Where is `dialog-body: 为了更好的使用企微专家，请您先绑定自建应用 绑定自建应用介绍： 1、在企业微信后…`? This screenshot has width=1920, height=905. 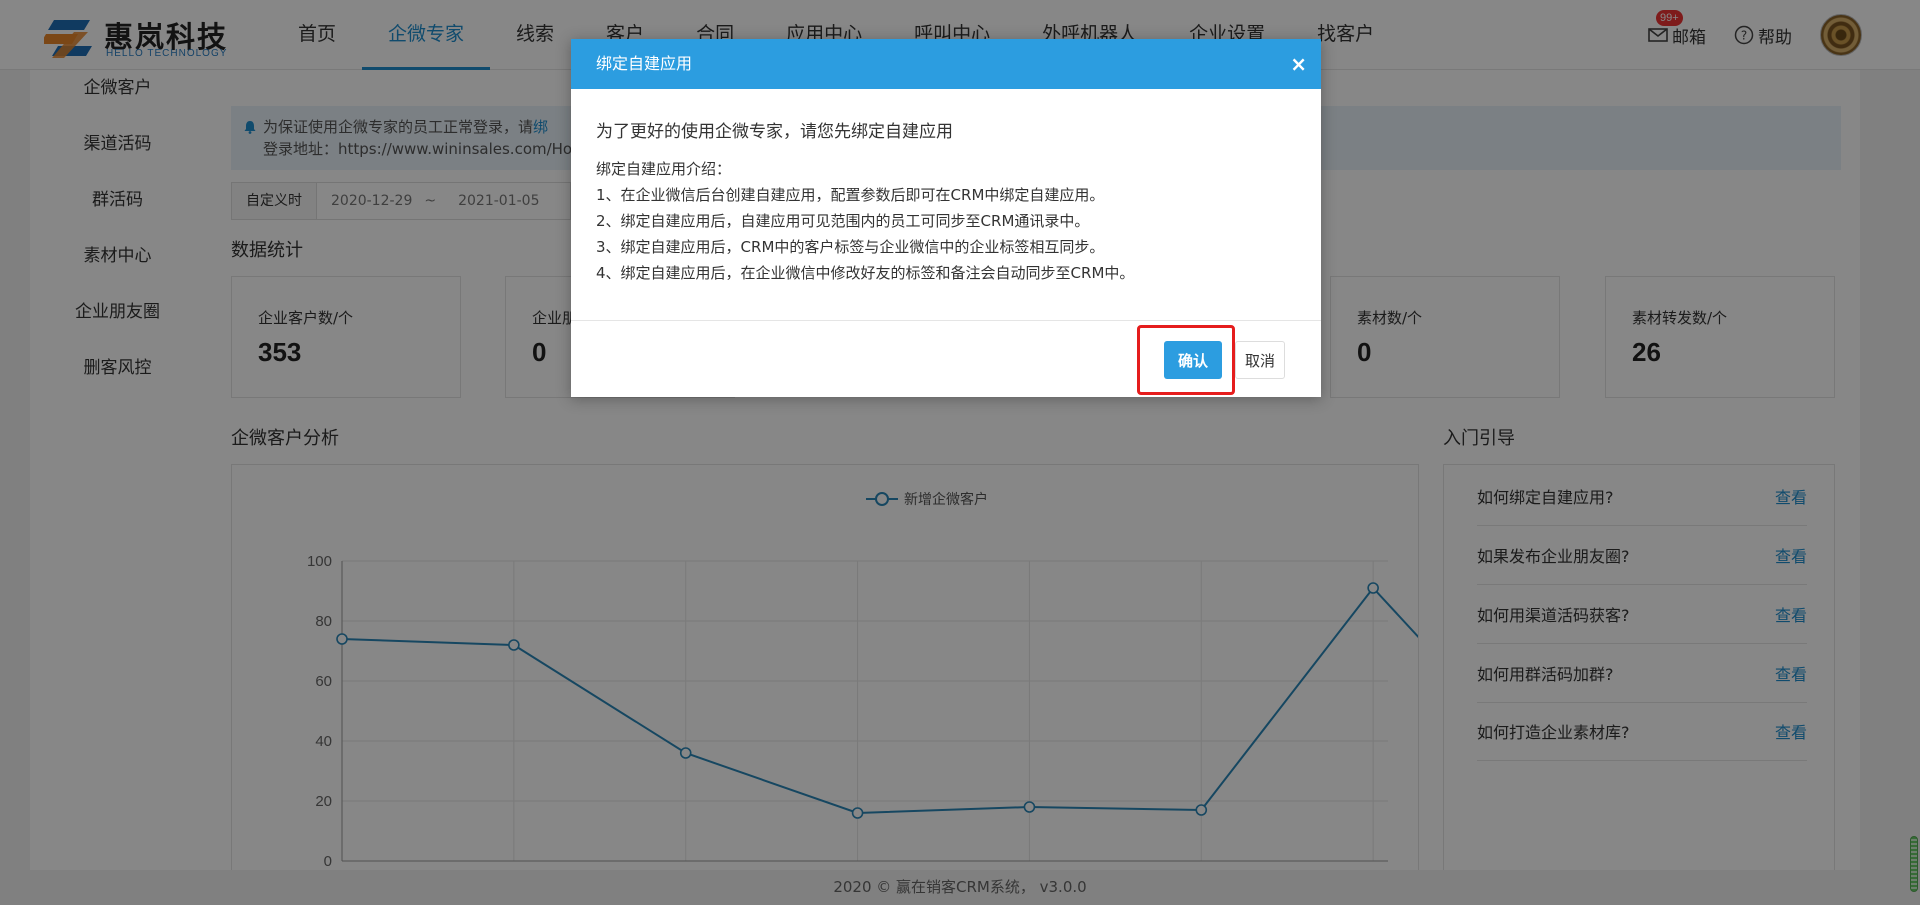
dialog-body: 为了更好的使用企微专家，请您先绑定自建应用 绑定自建应用介绍： 1、在企业微信后… is located at coordinates (946, 205).